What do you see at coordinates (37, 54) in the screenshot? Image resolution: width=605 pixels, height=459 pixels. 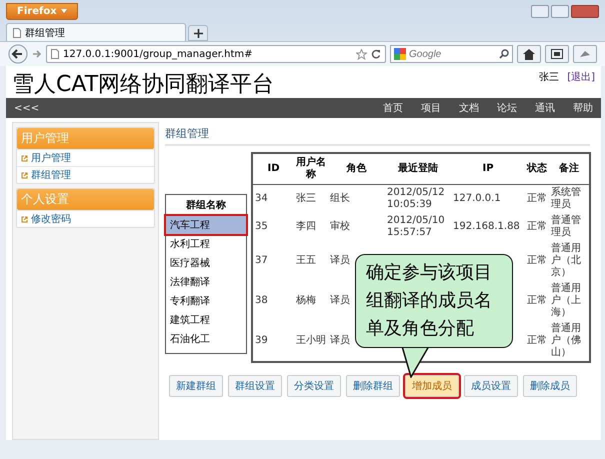 I see `forward-icon` at bounding box center [37, 54].